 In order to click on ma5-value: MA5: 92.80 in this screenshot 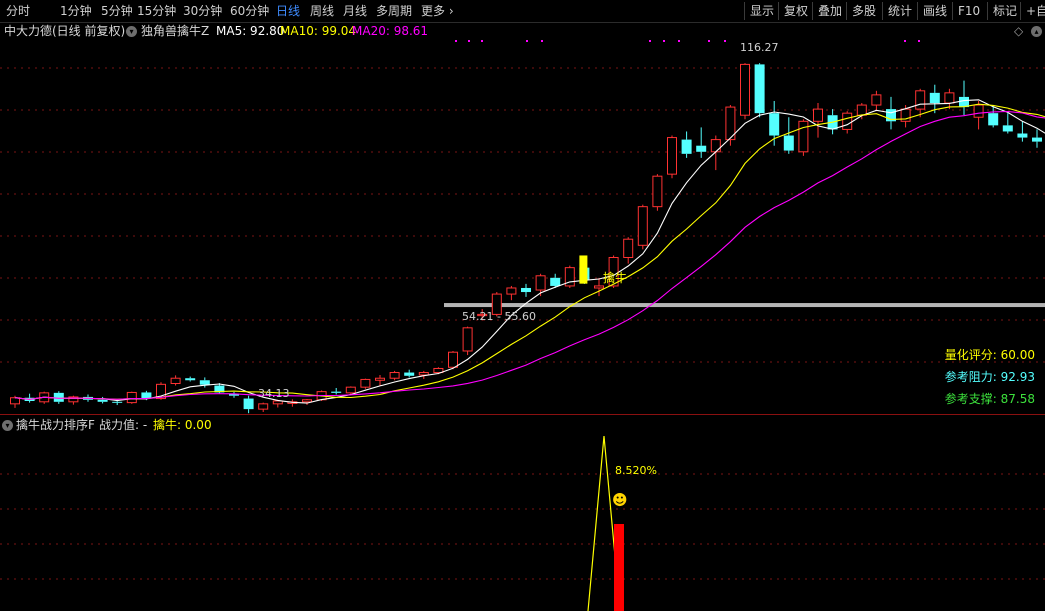, I will do `click(250, 31)`.